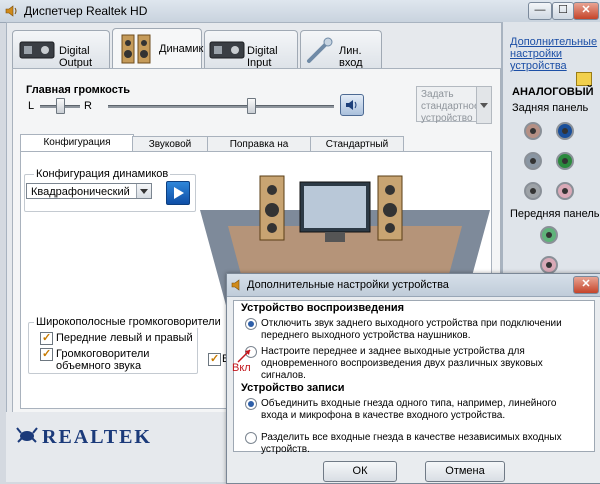 This screenshot has width=600, height=484. Describe the element at coordinates (549, 235) in the screenshot. I see `jack-front-green` at that location.